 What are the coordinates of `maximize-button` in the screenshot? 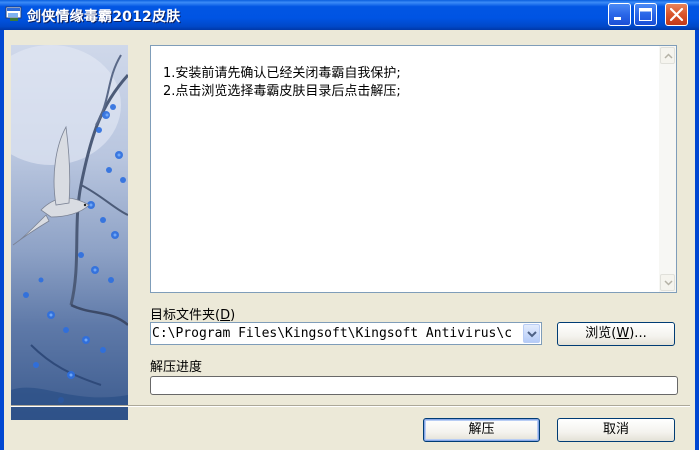 It's located at (645, 14).